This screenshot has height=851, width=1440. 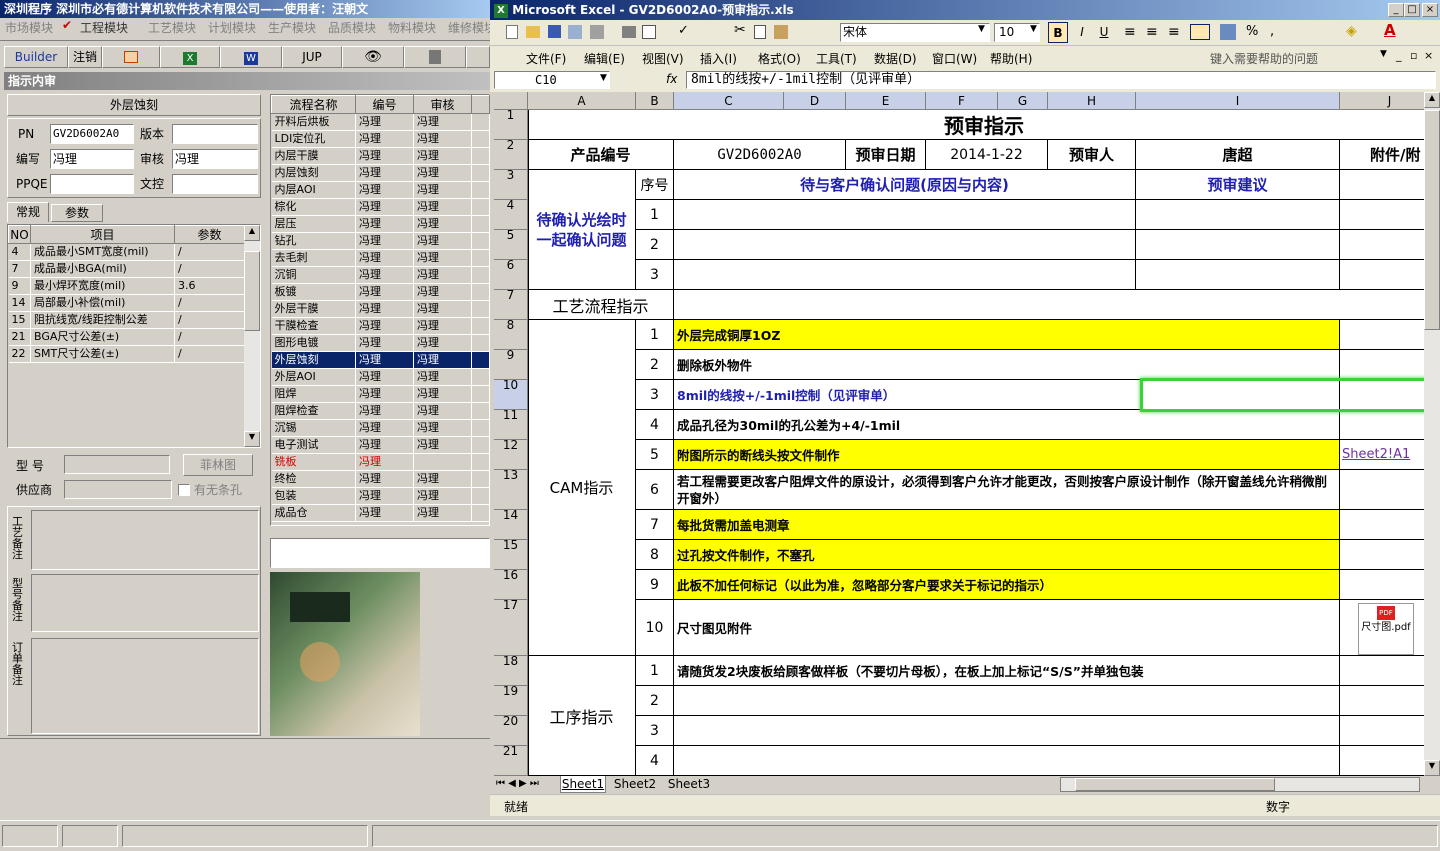 What do you see at coordinates (1092, 101) in the screenshot?
I see `column-header: H` at bounding box center [1092, 101].